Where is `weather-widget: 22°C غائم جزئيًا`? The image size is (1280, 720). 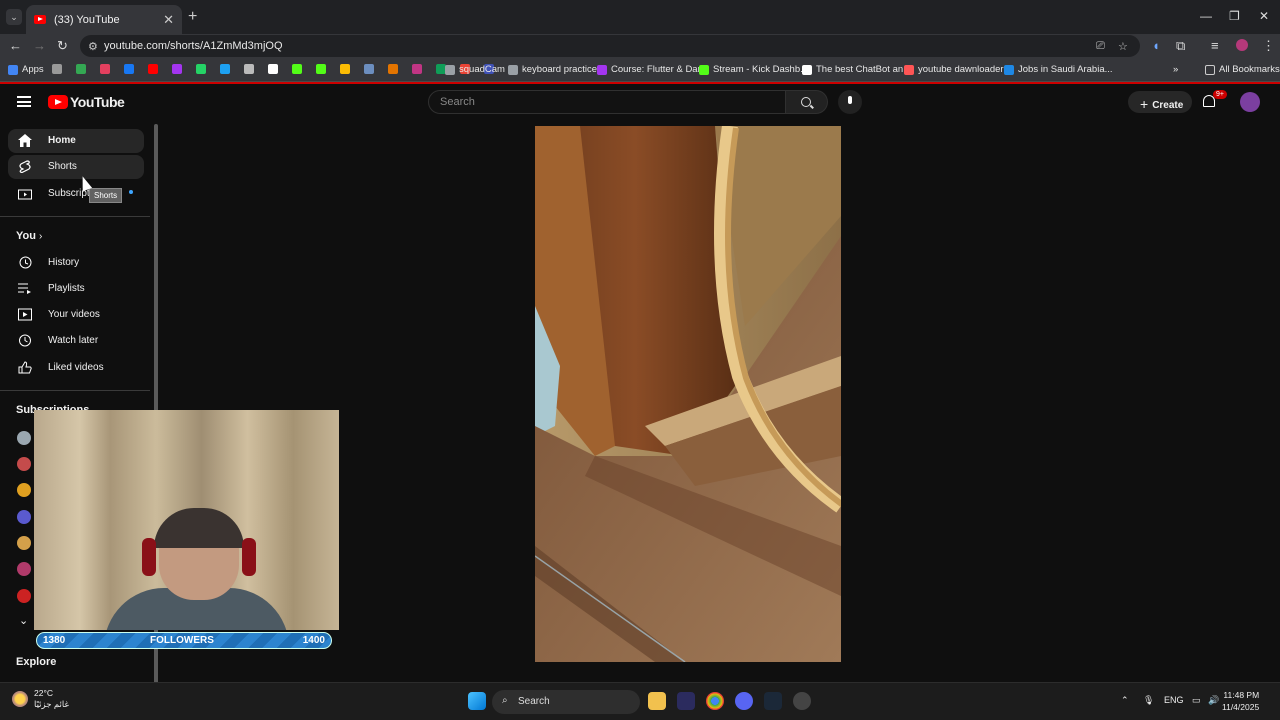 weather-widget: 22°C غائم جزئيًا is located at coordinates (39, 699).